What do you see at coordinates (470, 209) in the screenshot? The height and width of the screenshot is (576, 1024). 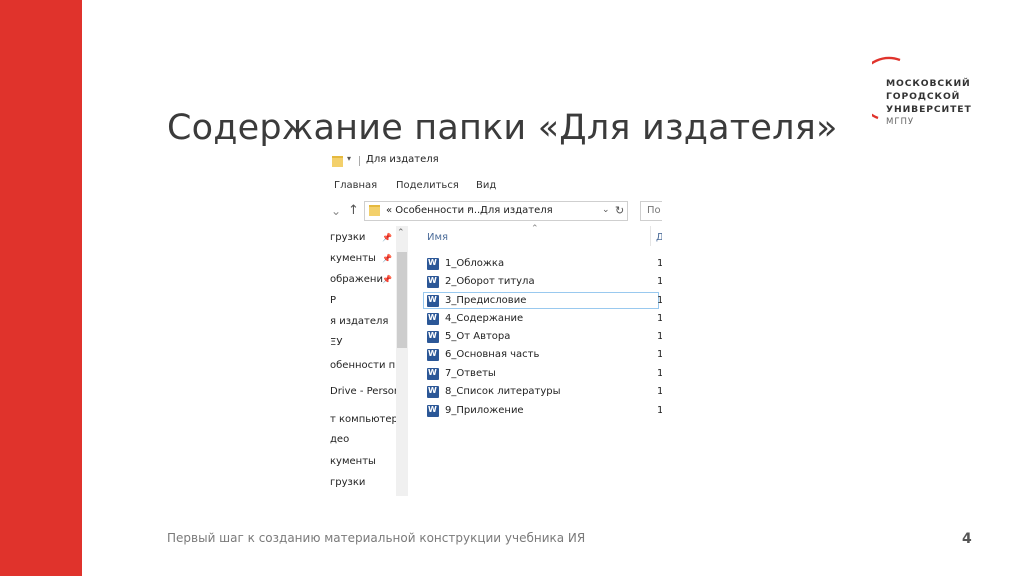 I see `breadcrumb-chevron-icon: ›` at bounding box center [470, 209].